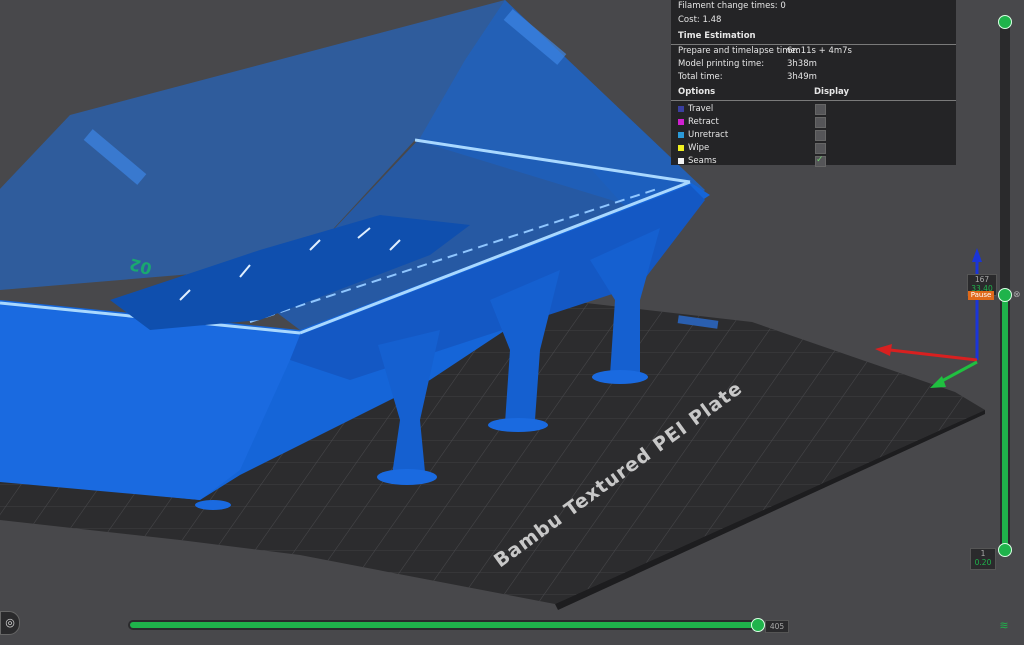 The height and width of the screenshot is (645, 1024). What do you see at coordinates (1005, 295) in the screenshot?
I see `layer-slider-upper-handle` at bounding box center [1005, 295].